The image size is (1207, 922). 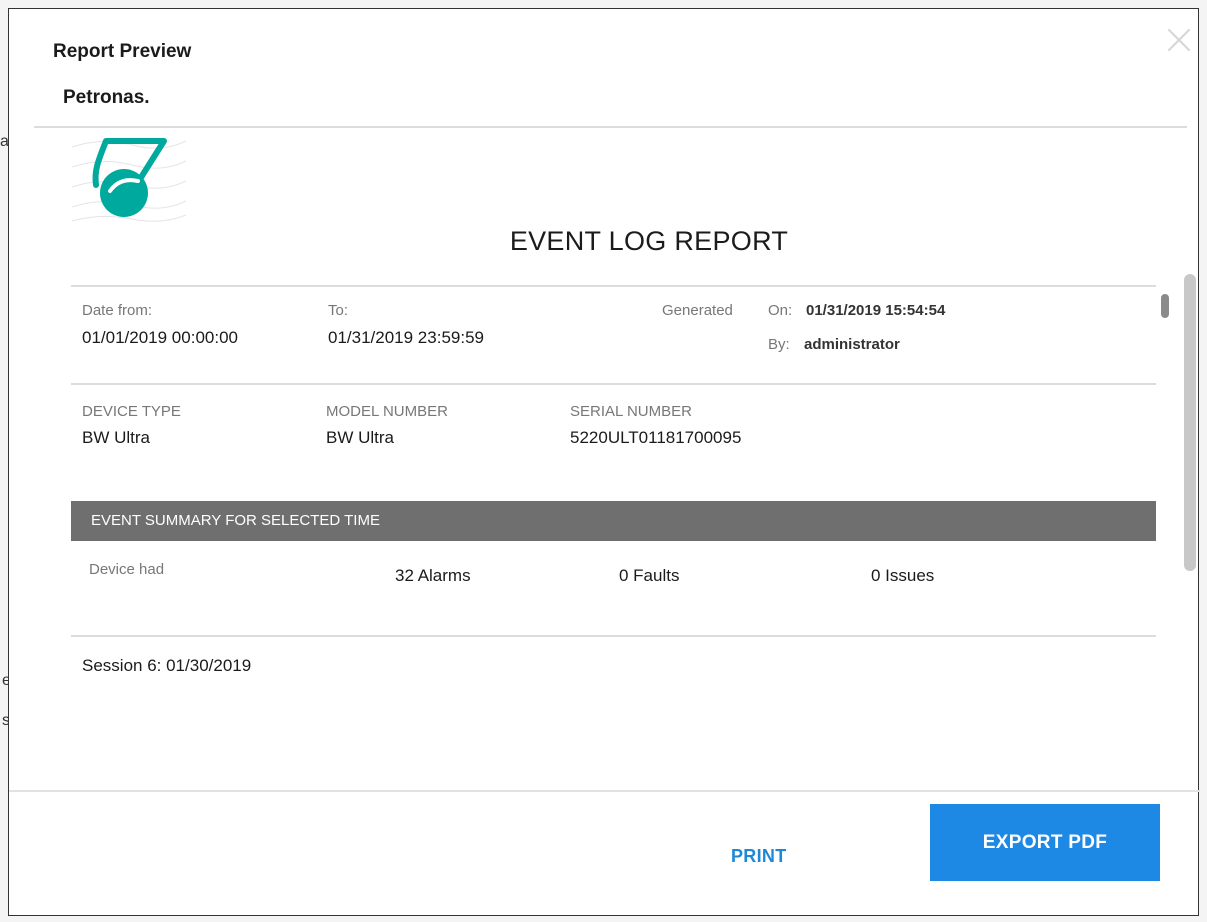 I want to click on generated-label: Generated, so click(x=697, y=310).